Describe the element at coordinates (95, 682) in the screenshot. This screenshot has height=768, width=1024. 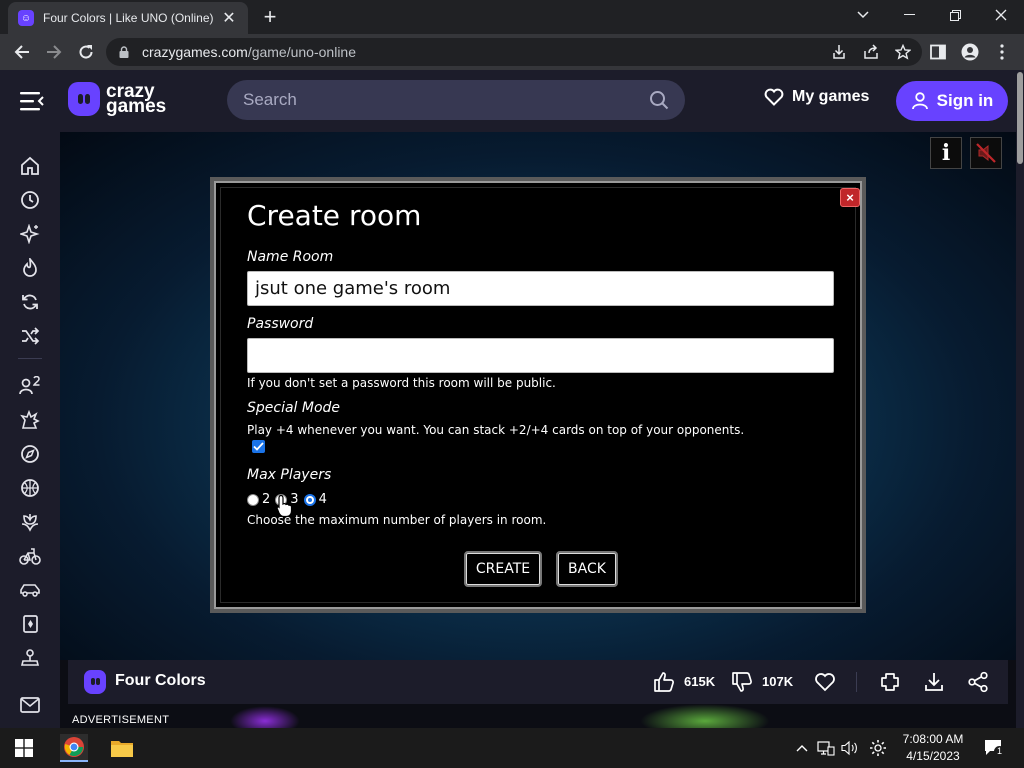
I see `crazygames-small-logo-icon` at that location.